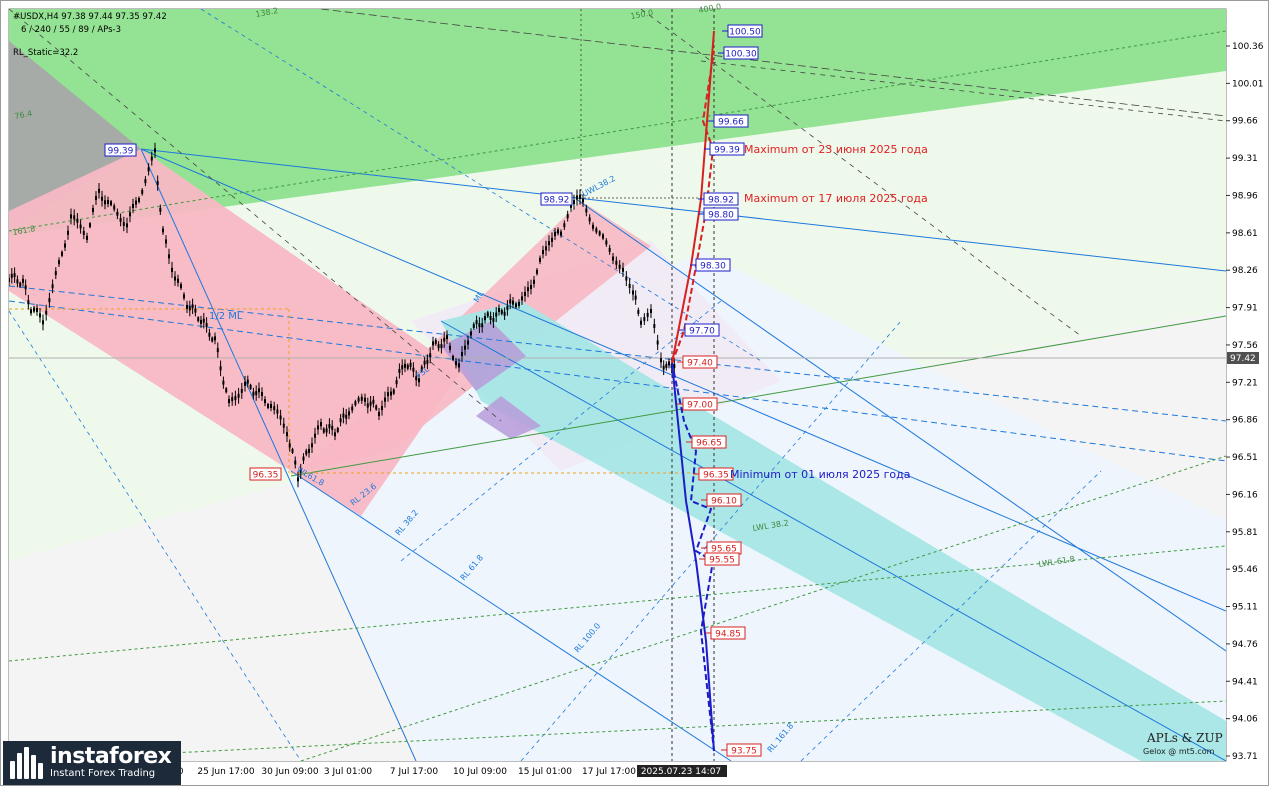 This screenshot has width=1269, height=786. What do you see at coordinates (744, 752) in the screenshot?
I see `price-label: 93.75` at bounding box center [744, 752].